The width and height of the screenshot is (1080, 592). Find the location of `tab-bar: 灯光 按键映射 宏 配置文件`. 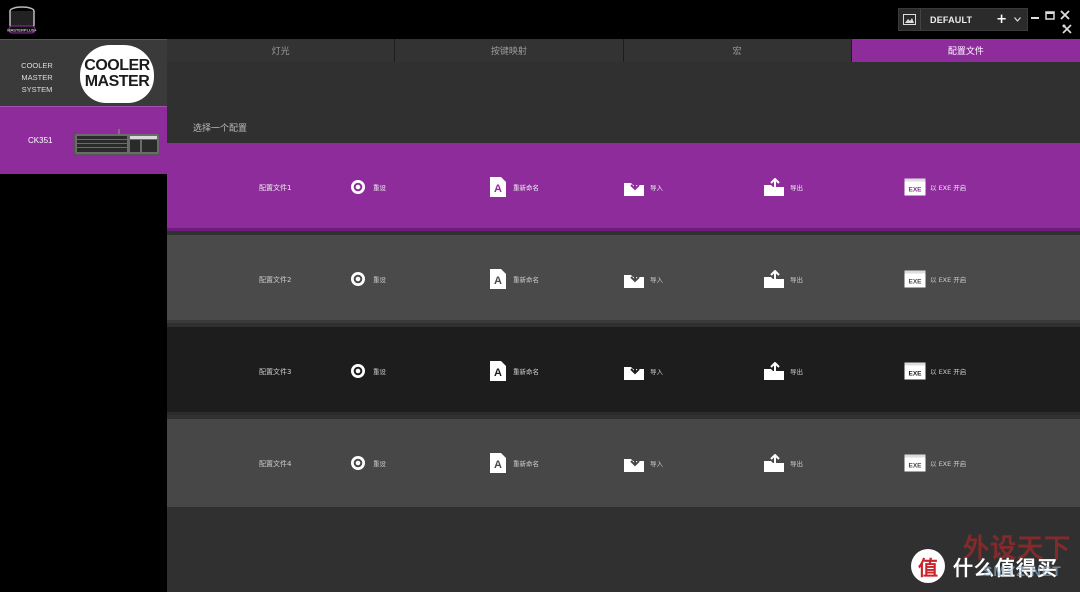

tab-bar: 灯光 按键映射 宏 配置文件 is located at coordinates (623, 50).